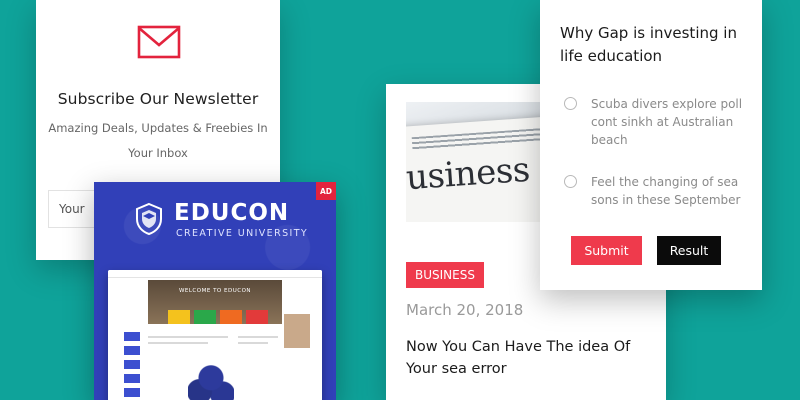  Describe the element at coordinates (158, 99) in the screenshot. I see `newsletter-title: Subscribe Our Newsletter` at that location.